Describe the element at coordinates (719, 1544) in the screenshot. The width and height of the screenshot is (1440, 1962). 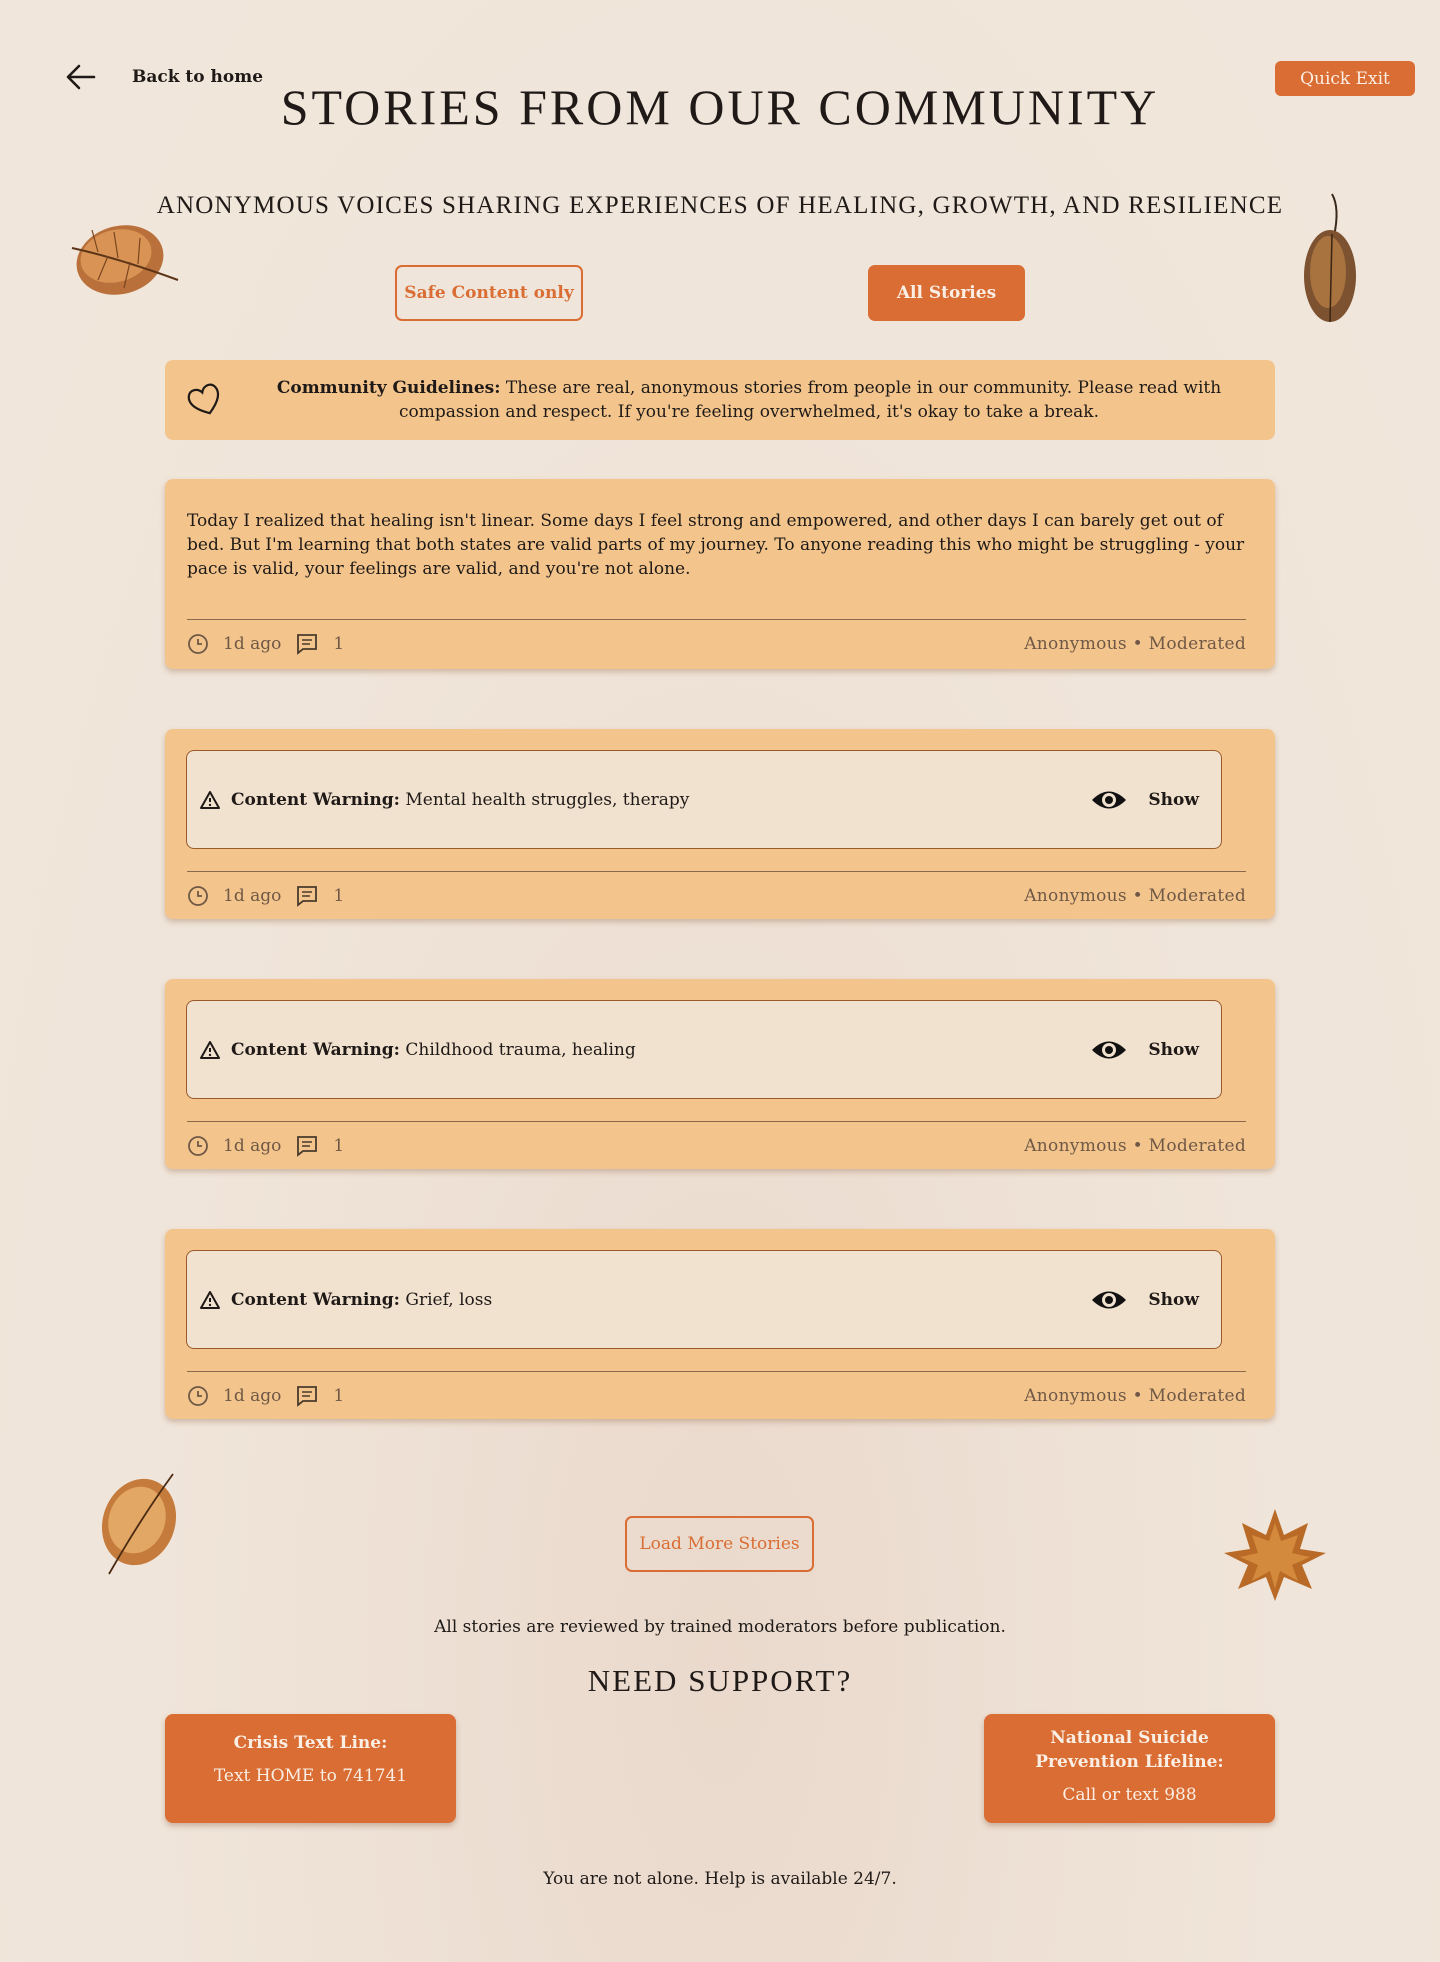
I see `load-more-stories-button: Load More Stories` at that location.